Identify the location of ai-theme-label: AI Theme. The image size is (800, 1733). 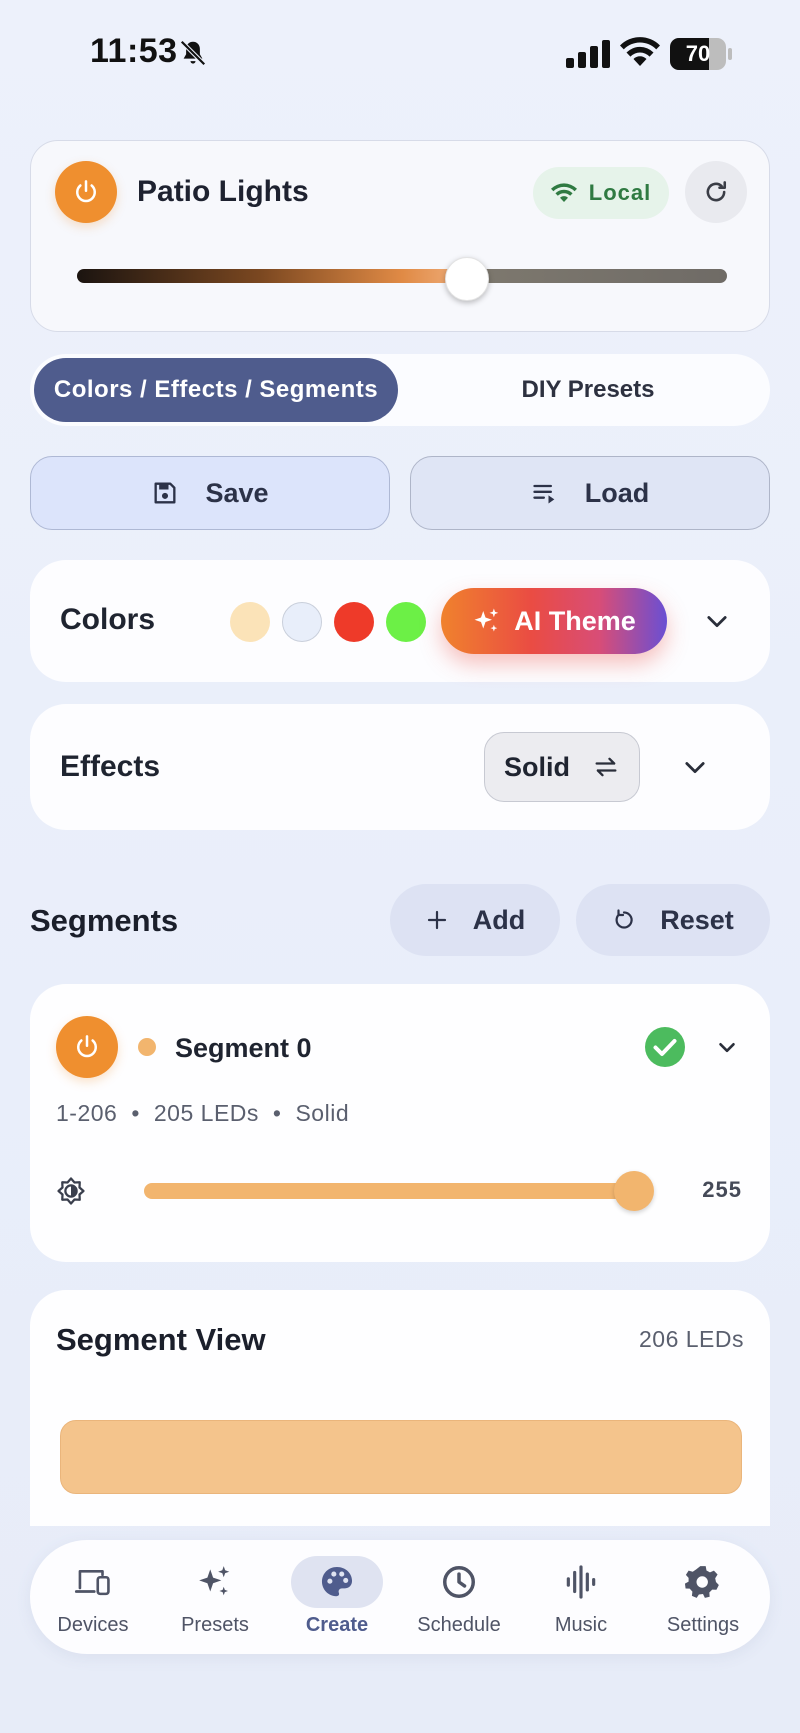
(575, 620).